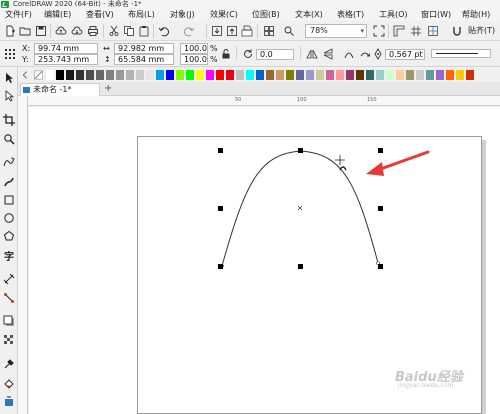 The image size is (500, 414). What do you see at coordinates (216, 30) in the screenshot?
I see `import-icon` at bounding box center [216, 30].